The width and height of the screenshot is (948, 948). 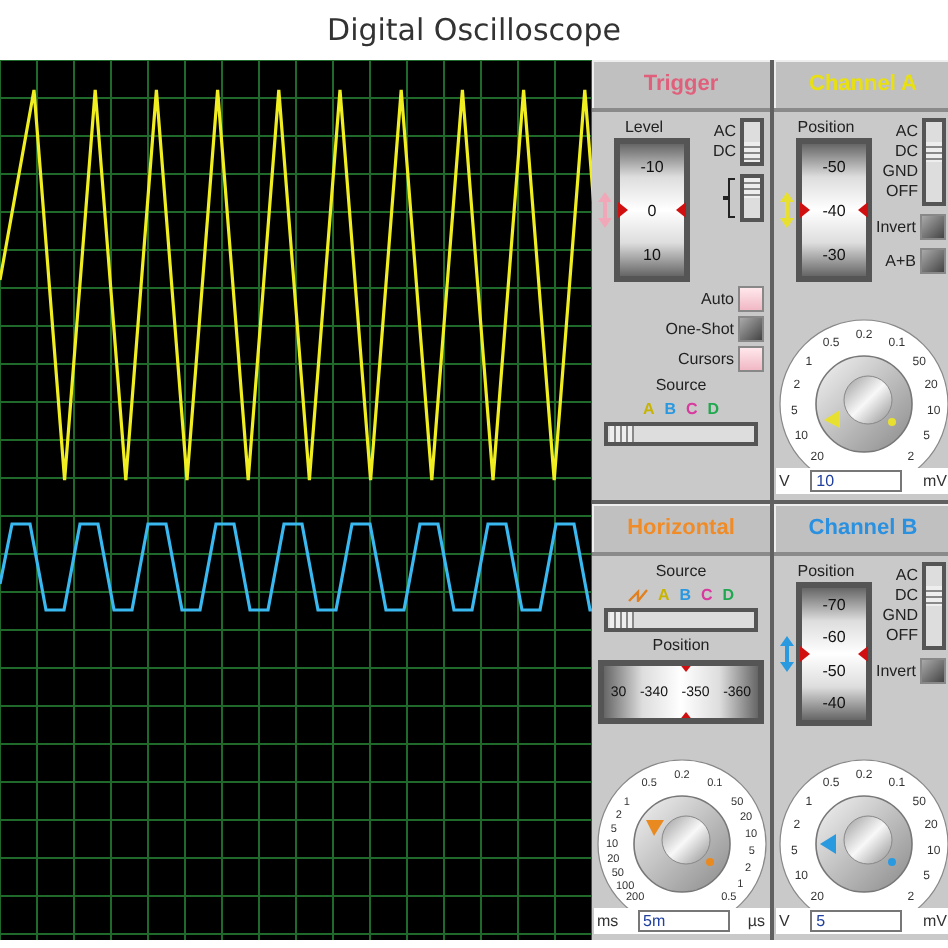 I want to click on scale-label: 0, so click(x=652, y=210).